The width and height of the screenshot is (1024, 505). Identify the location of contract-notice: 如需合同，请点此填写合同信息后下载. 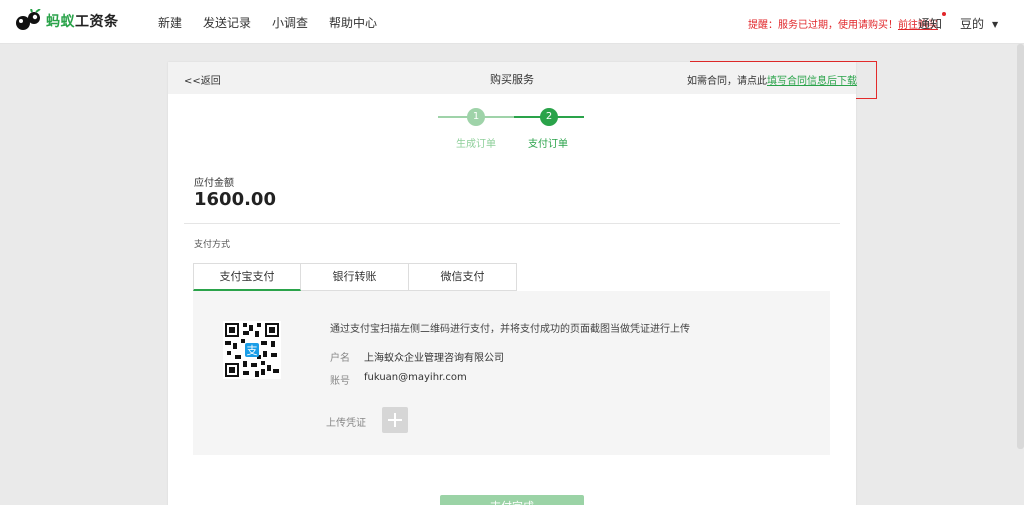
(772, 79).